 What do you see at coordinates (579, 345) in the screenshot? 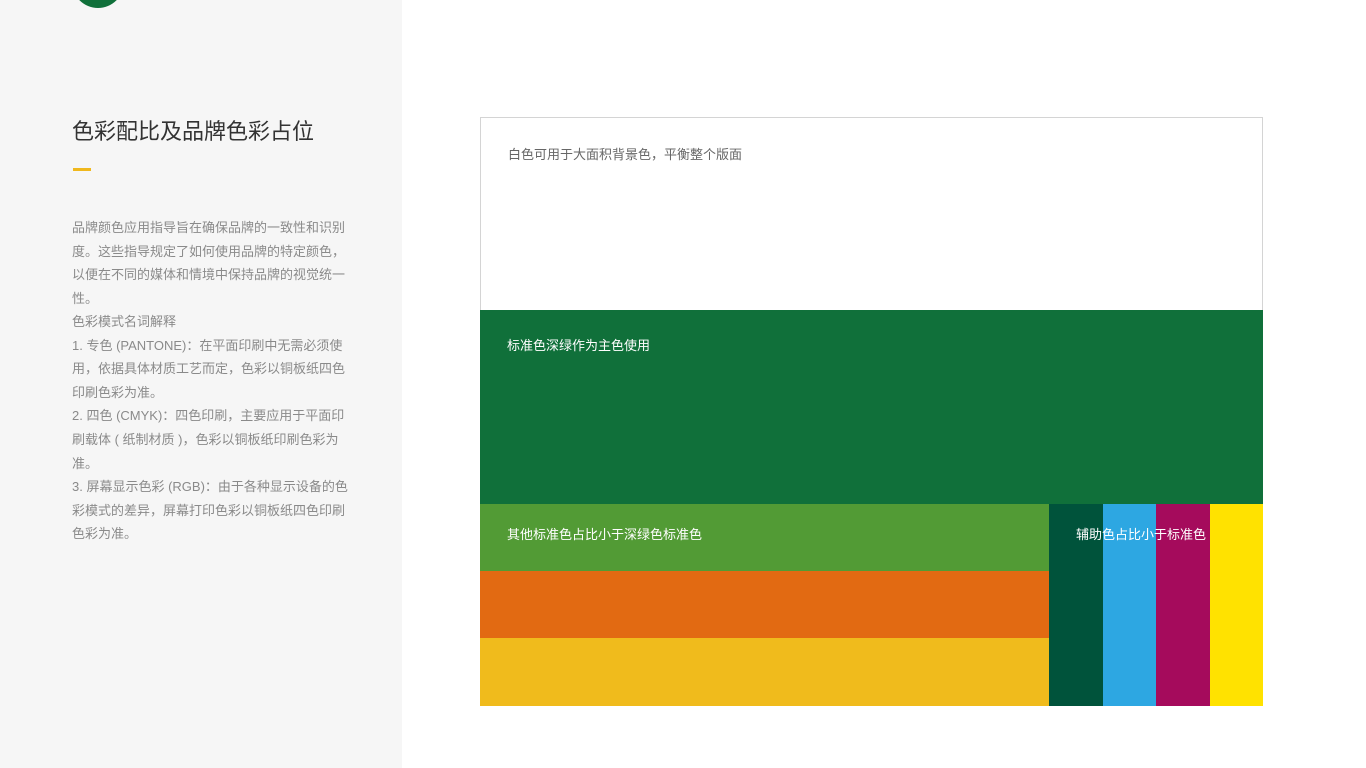
I see `primary-block-label: 标准色深绿作为主色使用` at bounding box center [579, 345].